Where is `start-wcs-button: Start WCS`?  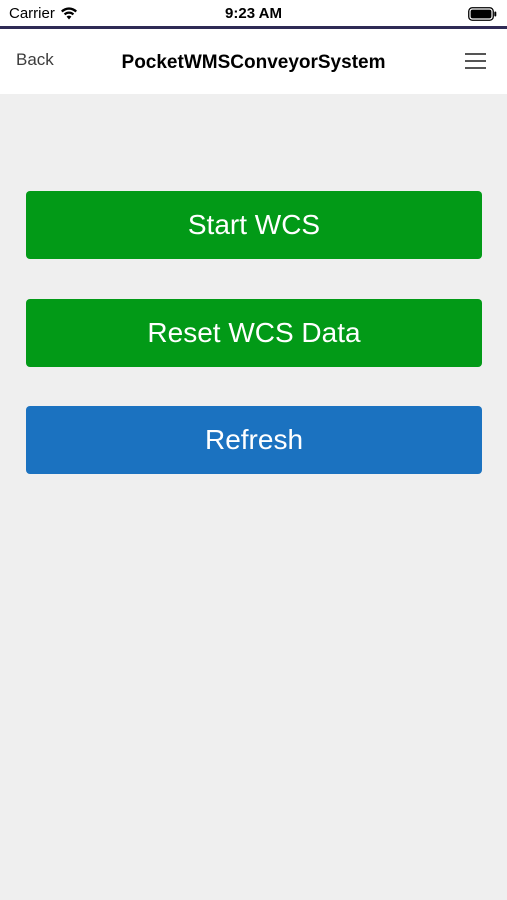 start-wcs-button: Start WCS is located at coordinates (254, 225).